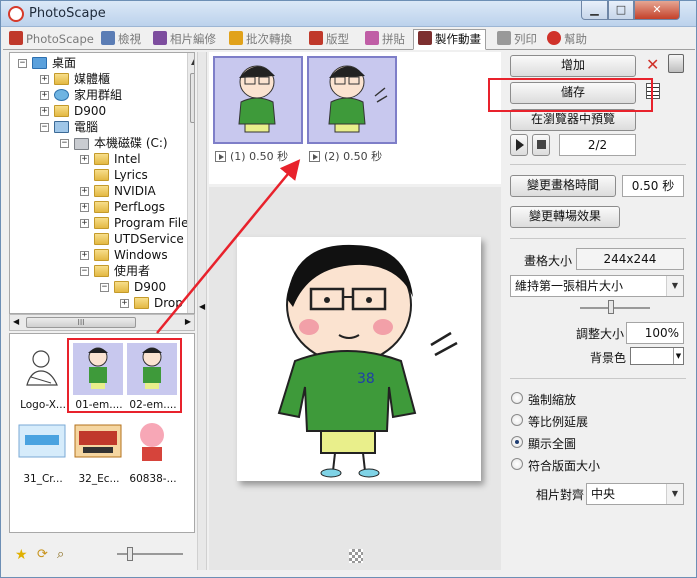 The width and height of the screenshot is (697, 578). What do you see at coordinates (228, 246) in the screenshot?
I see `annotation-arrow` at bounding box center [228, 246].